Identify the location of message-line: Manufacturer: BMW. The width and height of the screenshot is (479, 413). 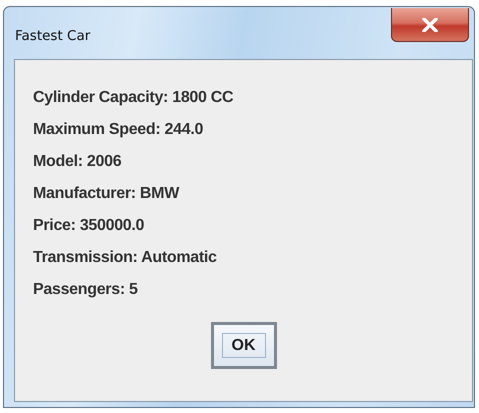
(106, 194).